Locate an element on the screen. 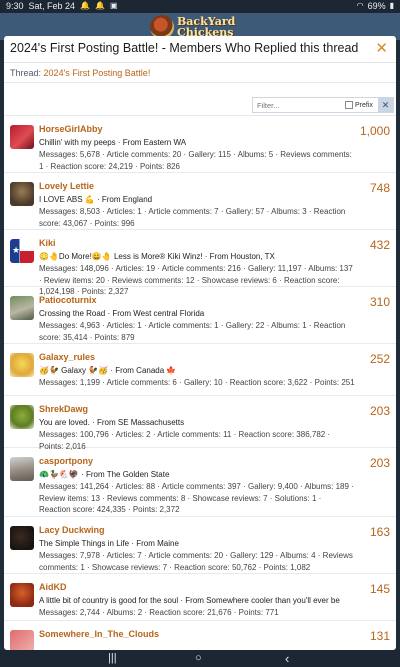 This screenshot has width=400, height=667. member-name: Kiki is located at coordinates (47, 243).